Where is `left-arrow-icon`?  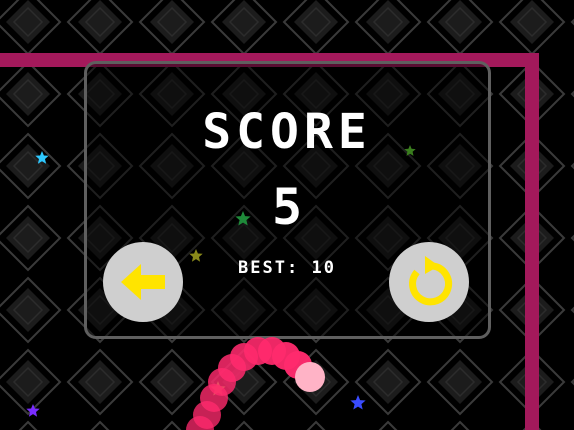 left-arrow-icon is located at coordinates (143, 282).